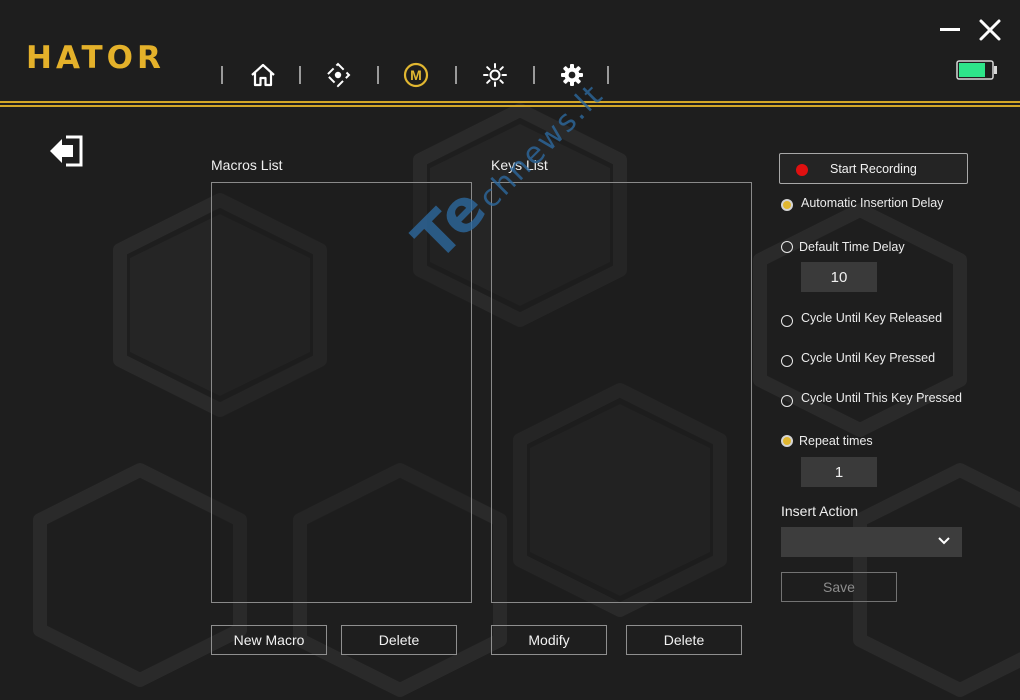 This screenshot has width=1020, height=700. I want to click on save-button: Save, so click(839, 587).